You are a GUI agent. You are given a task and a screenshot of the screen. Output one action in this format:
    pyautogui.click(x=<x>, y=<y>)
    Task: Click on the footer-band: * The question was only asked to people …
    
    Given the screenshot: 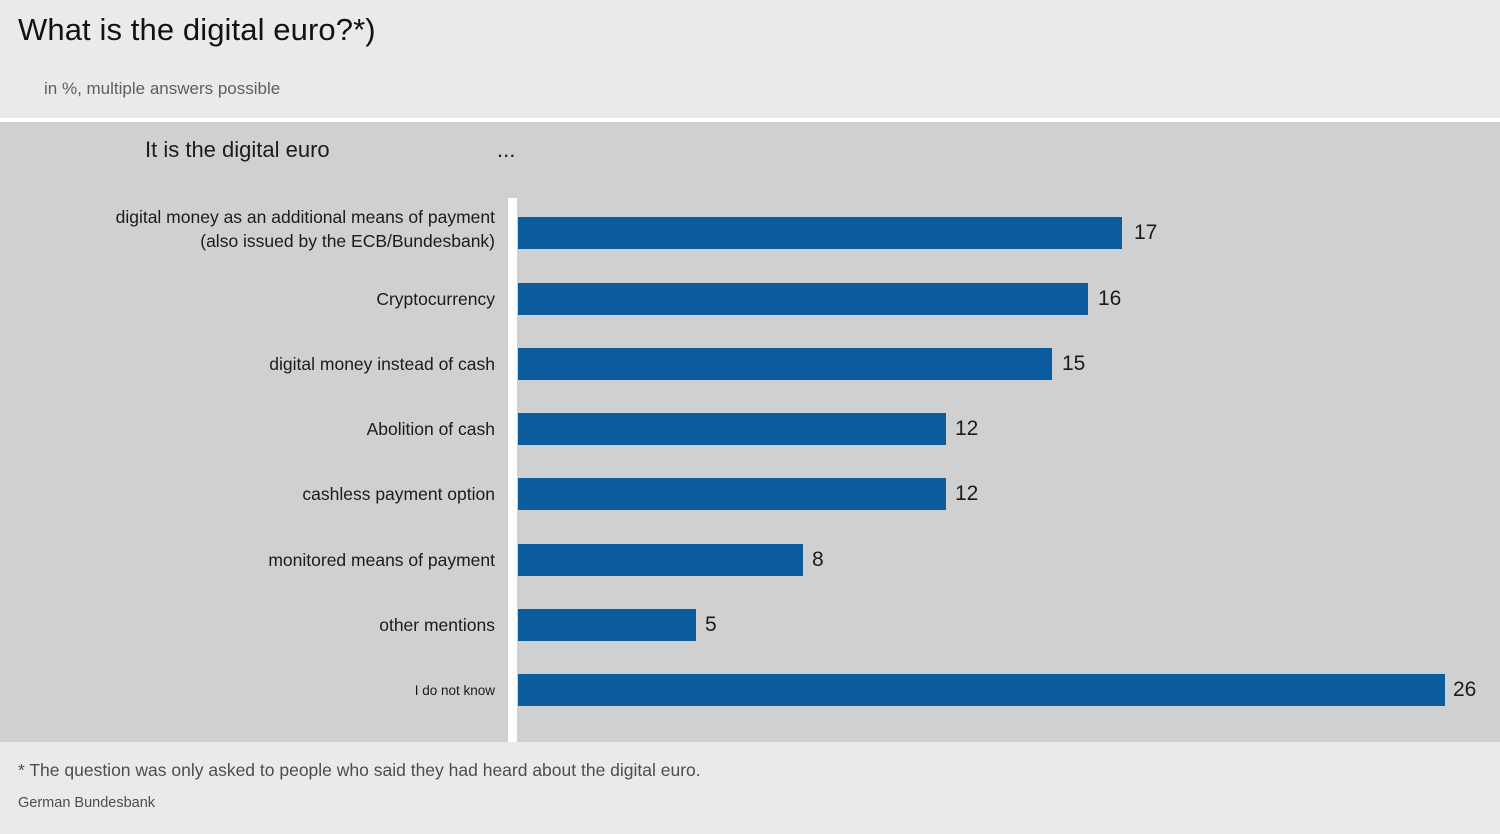 What is the action you would take?
    pyautogui.click(x=750, y=788)
    